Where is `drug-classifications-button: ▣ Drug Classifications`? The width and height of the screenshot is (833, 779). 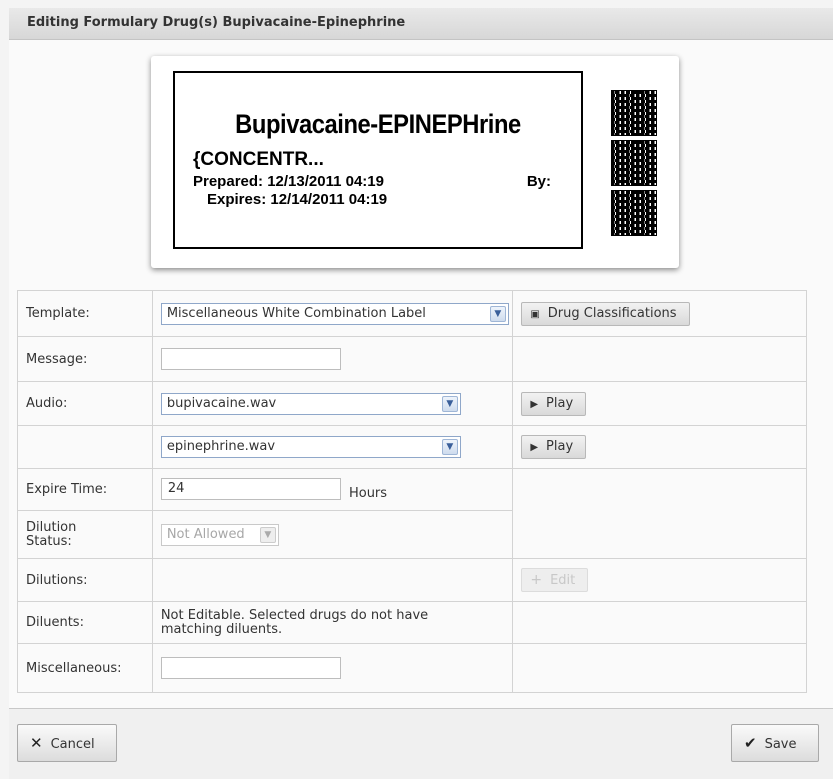
drug-classifications-button: ▣ Drug Classifications is located at coordinates (605, 313).